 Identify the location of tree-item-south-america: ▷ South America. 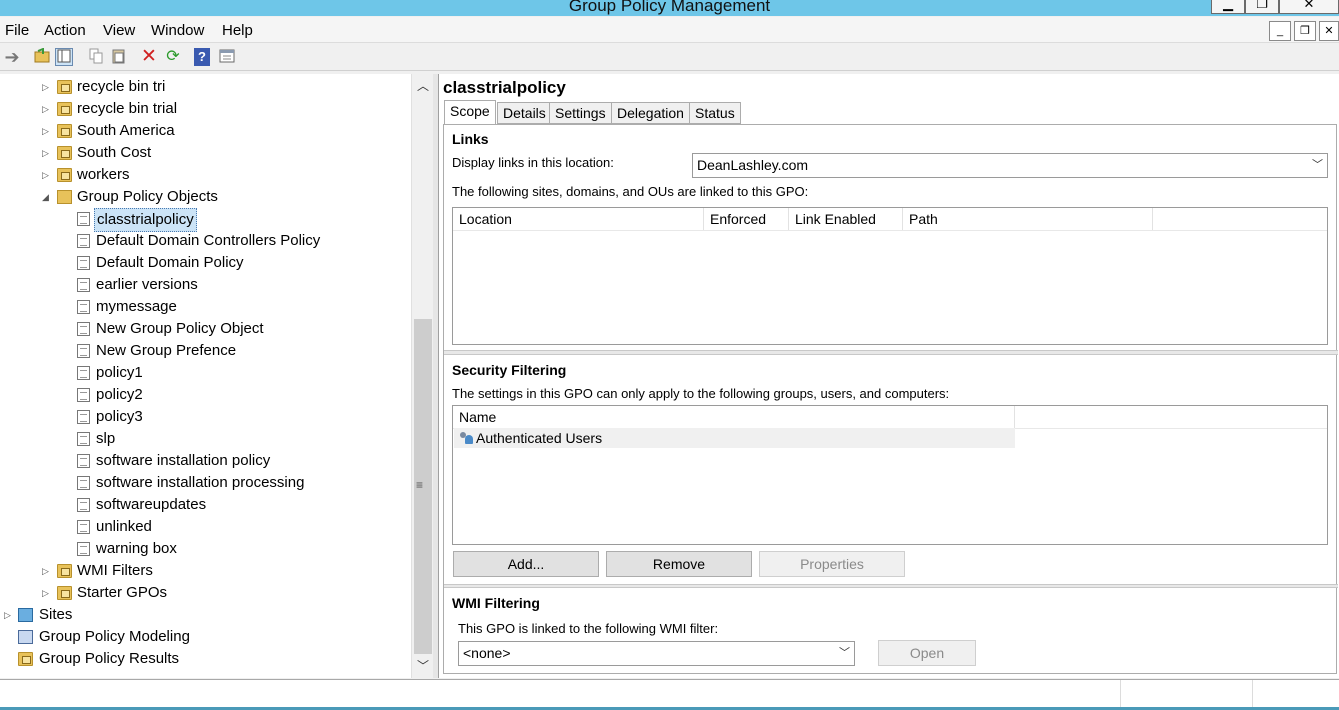
(200, 131).